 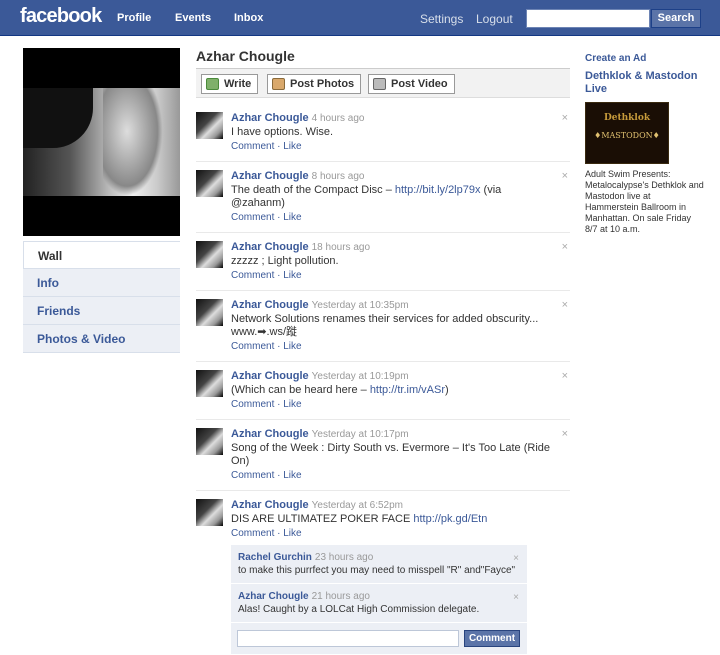 I want to click on post-video-label: Post Video, so click(x=419, y=84).